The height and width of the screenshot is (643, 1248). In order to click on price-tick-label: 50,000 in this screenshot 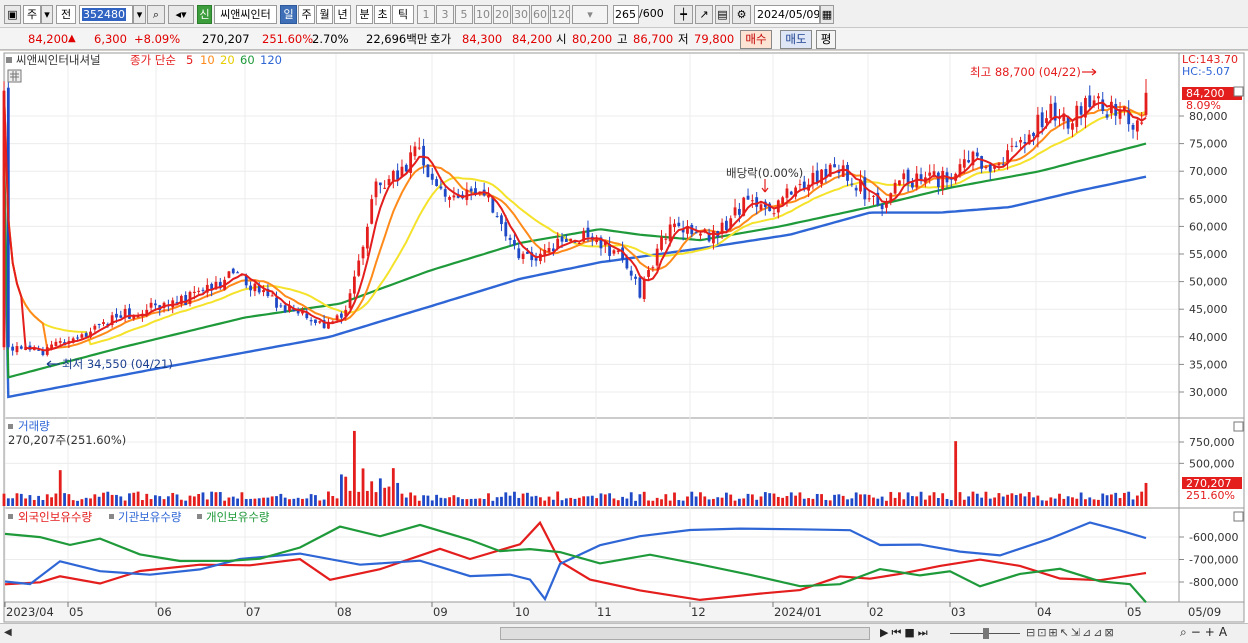, I will do `click(1208, 282)`.